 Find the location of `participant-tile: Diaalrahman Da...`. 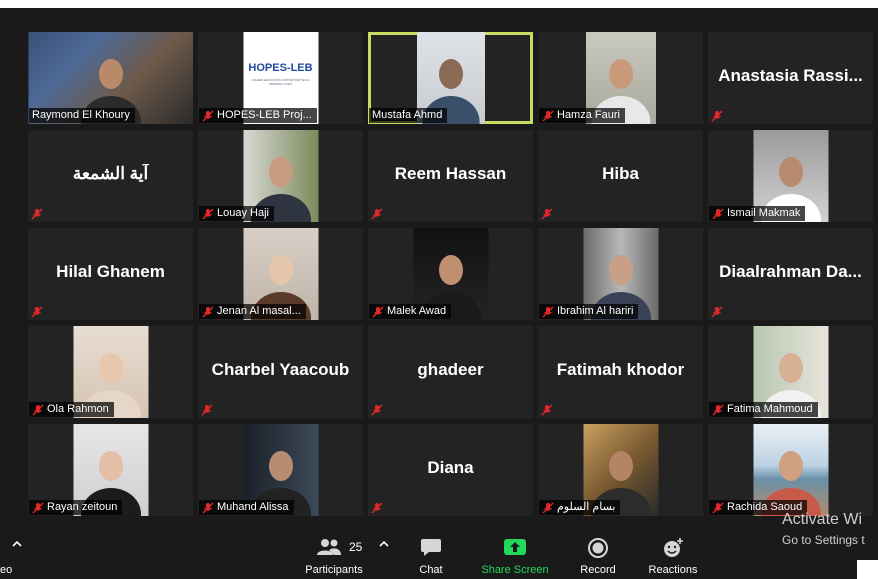

participant-tile: Diaalrahman Da... is located at coordinates (790, 274).